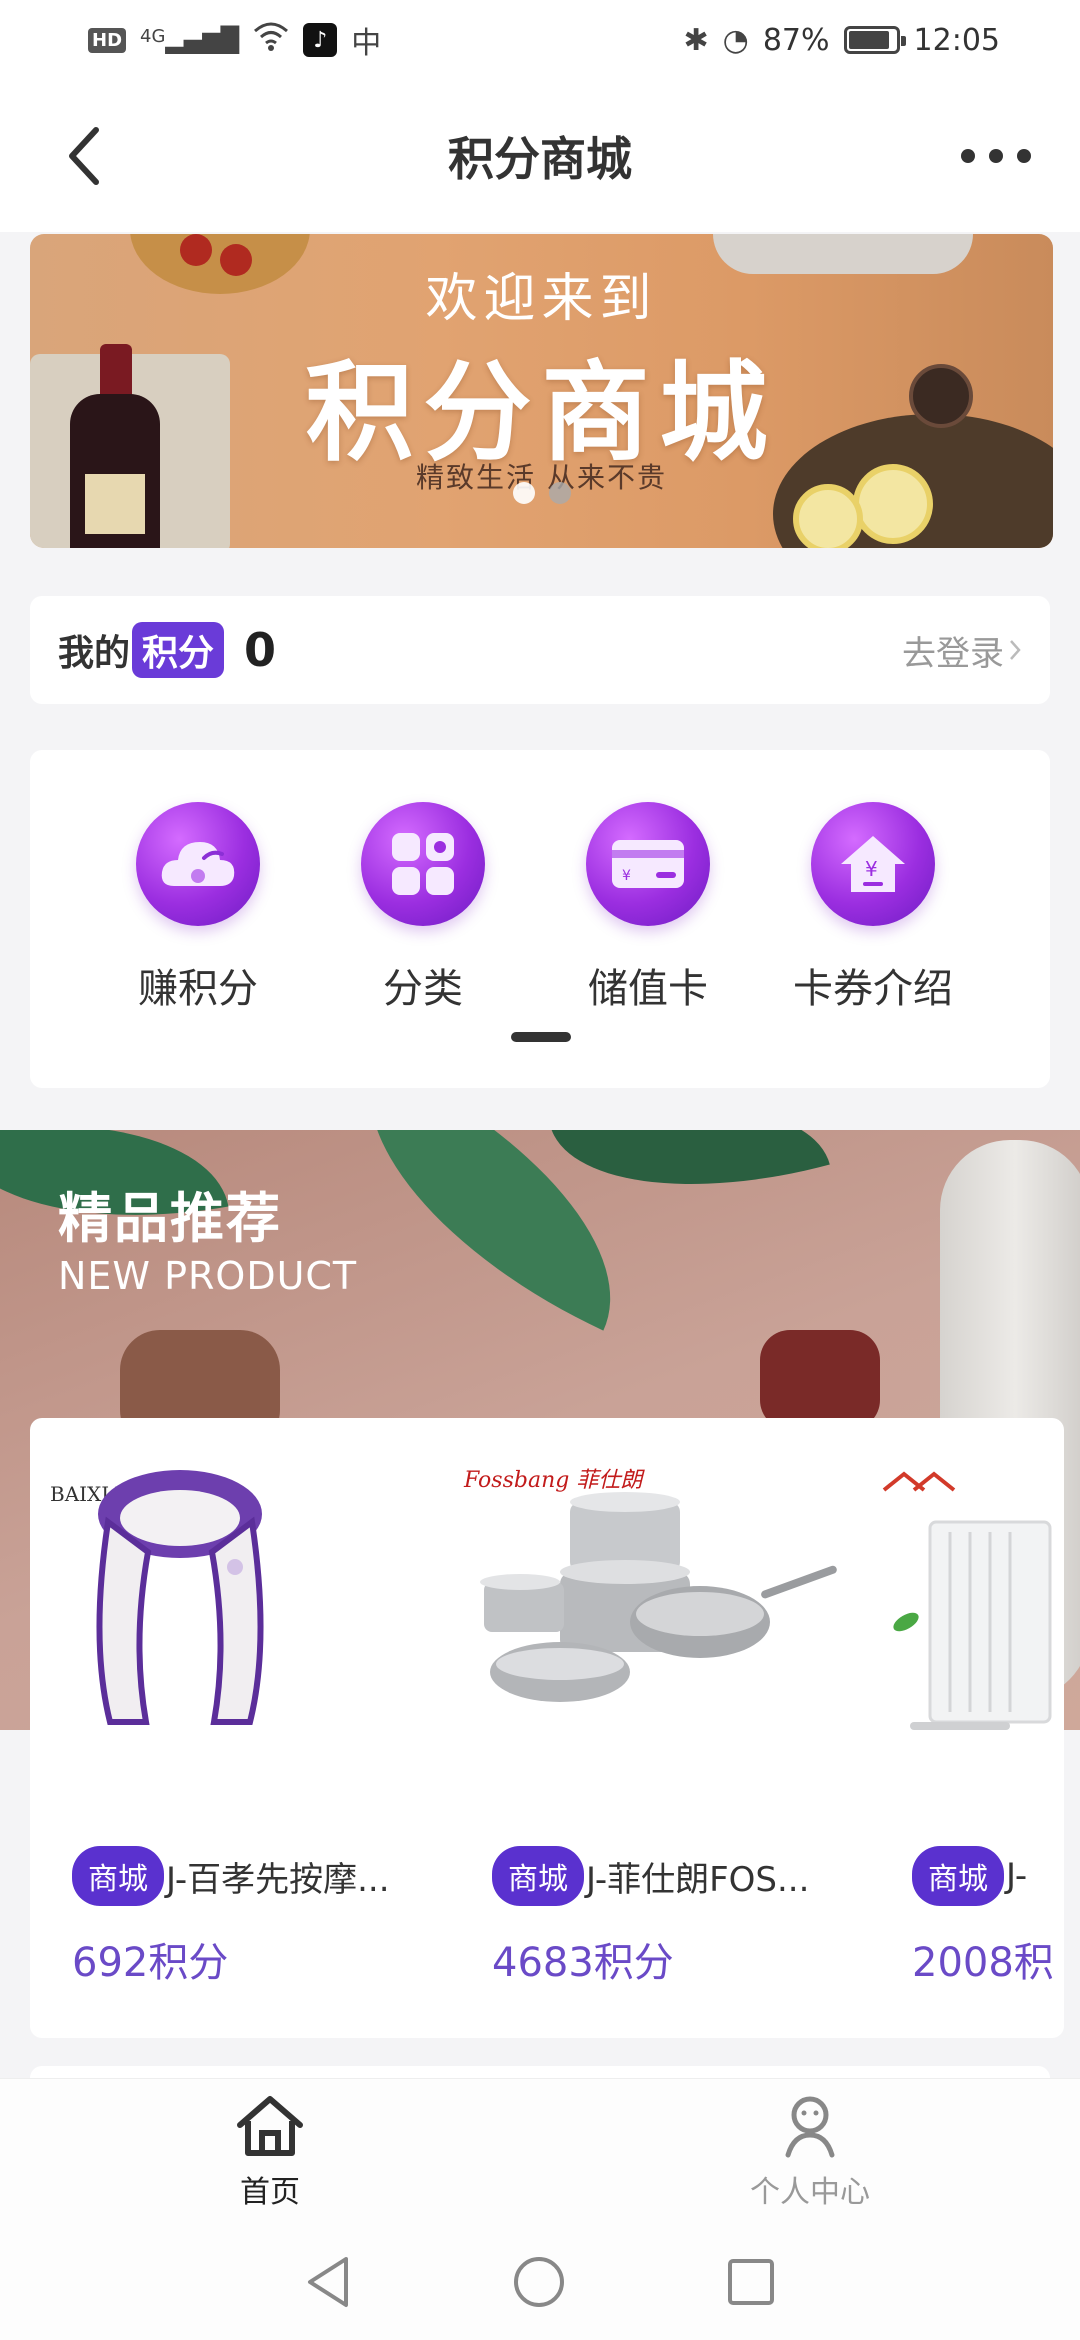  I want to click on product-name: J-, so click(1017, 1876).